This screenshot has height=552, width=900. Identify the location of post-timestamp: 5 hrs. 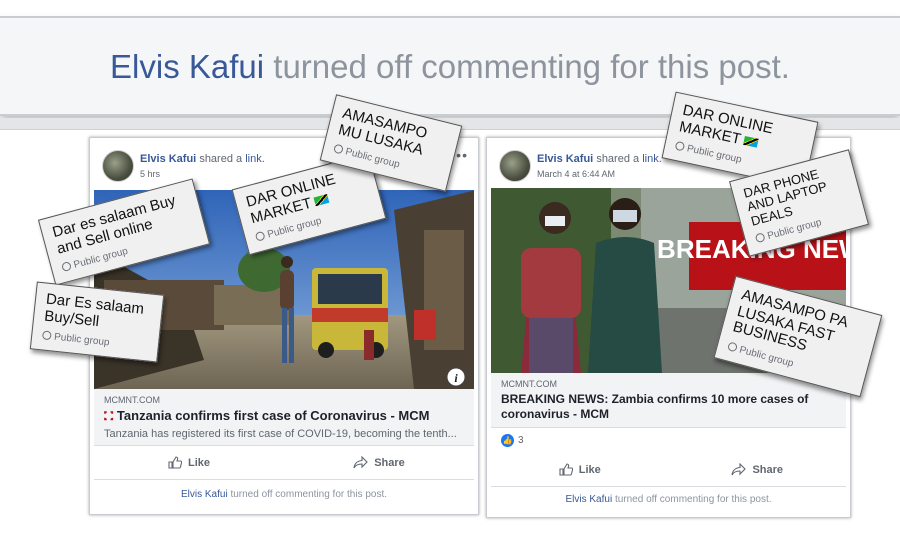
(150, 174).